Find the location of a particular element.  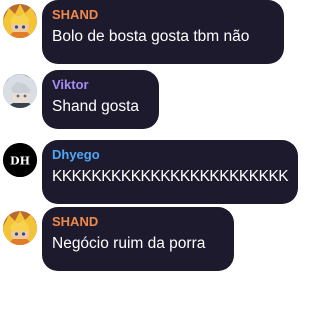

message-text: Bolo de bosta gosta tbm não is located at coordinates (151, 36).